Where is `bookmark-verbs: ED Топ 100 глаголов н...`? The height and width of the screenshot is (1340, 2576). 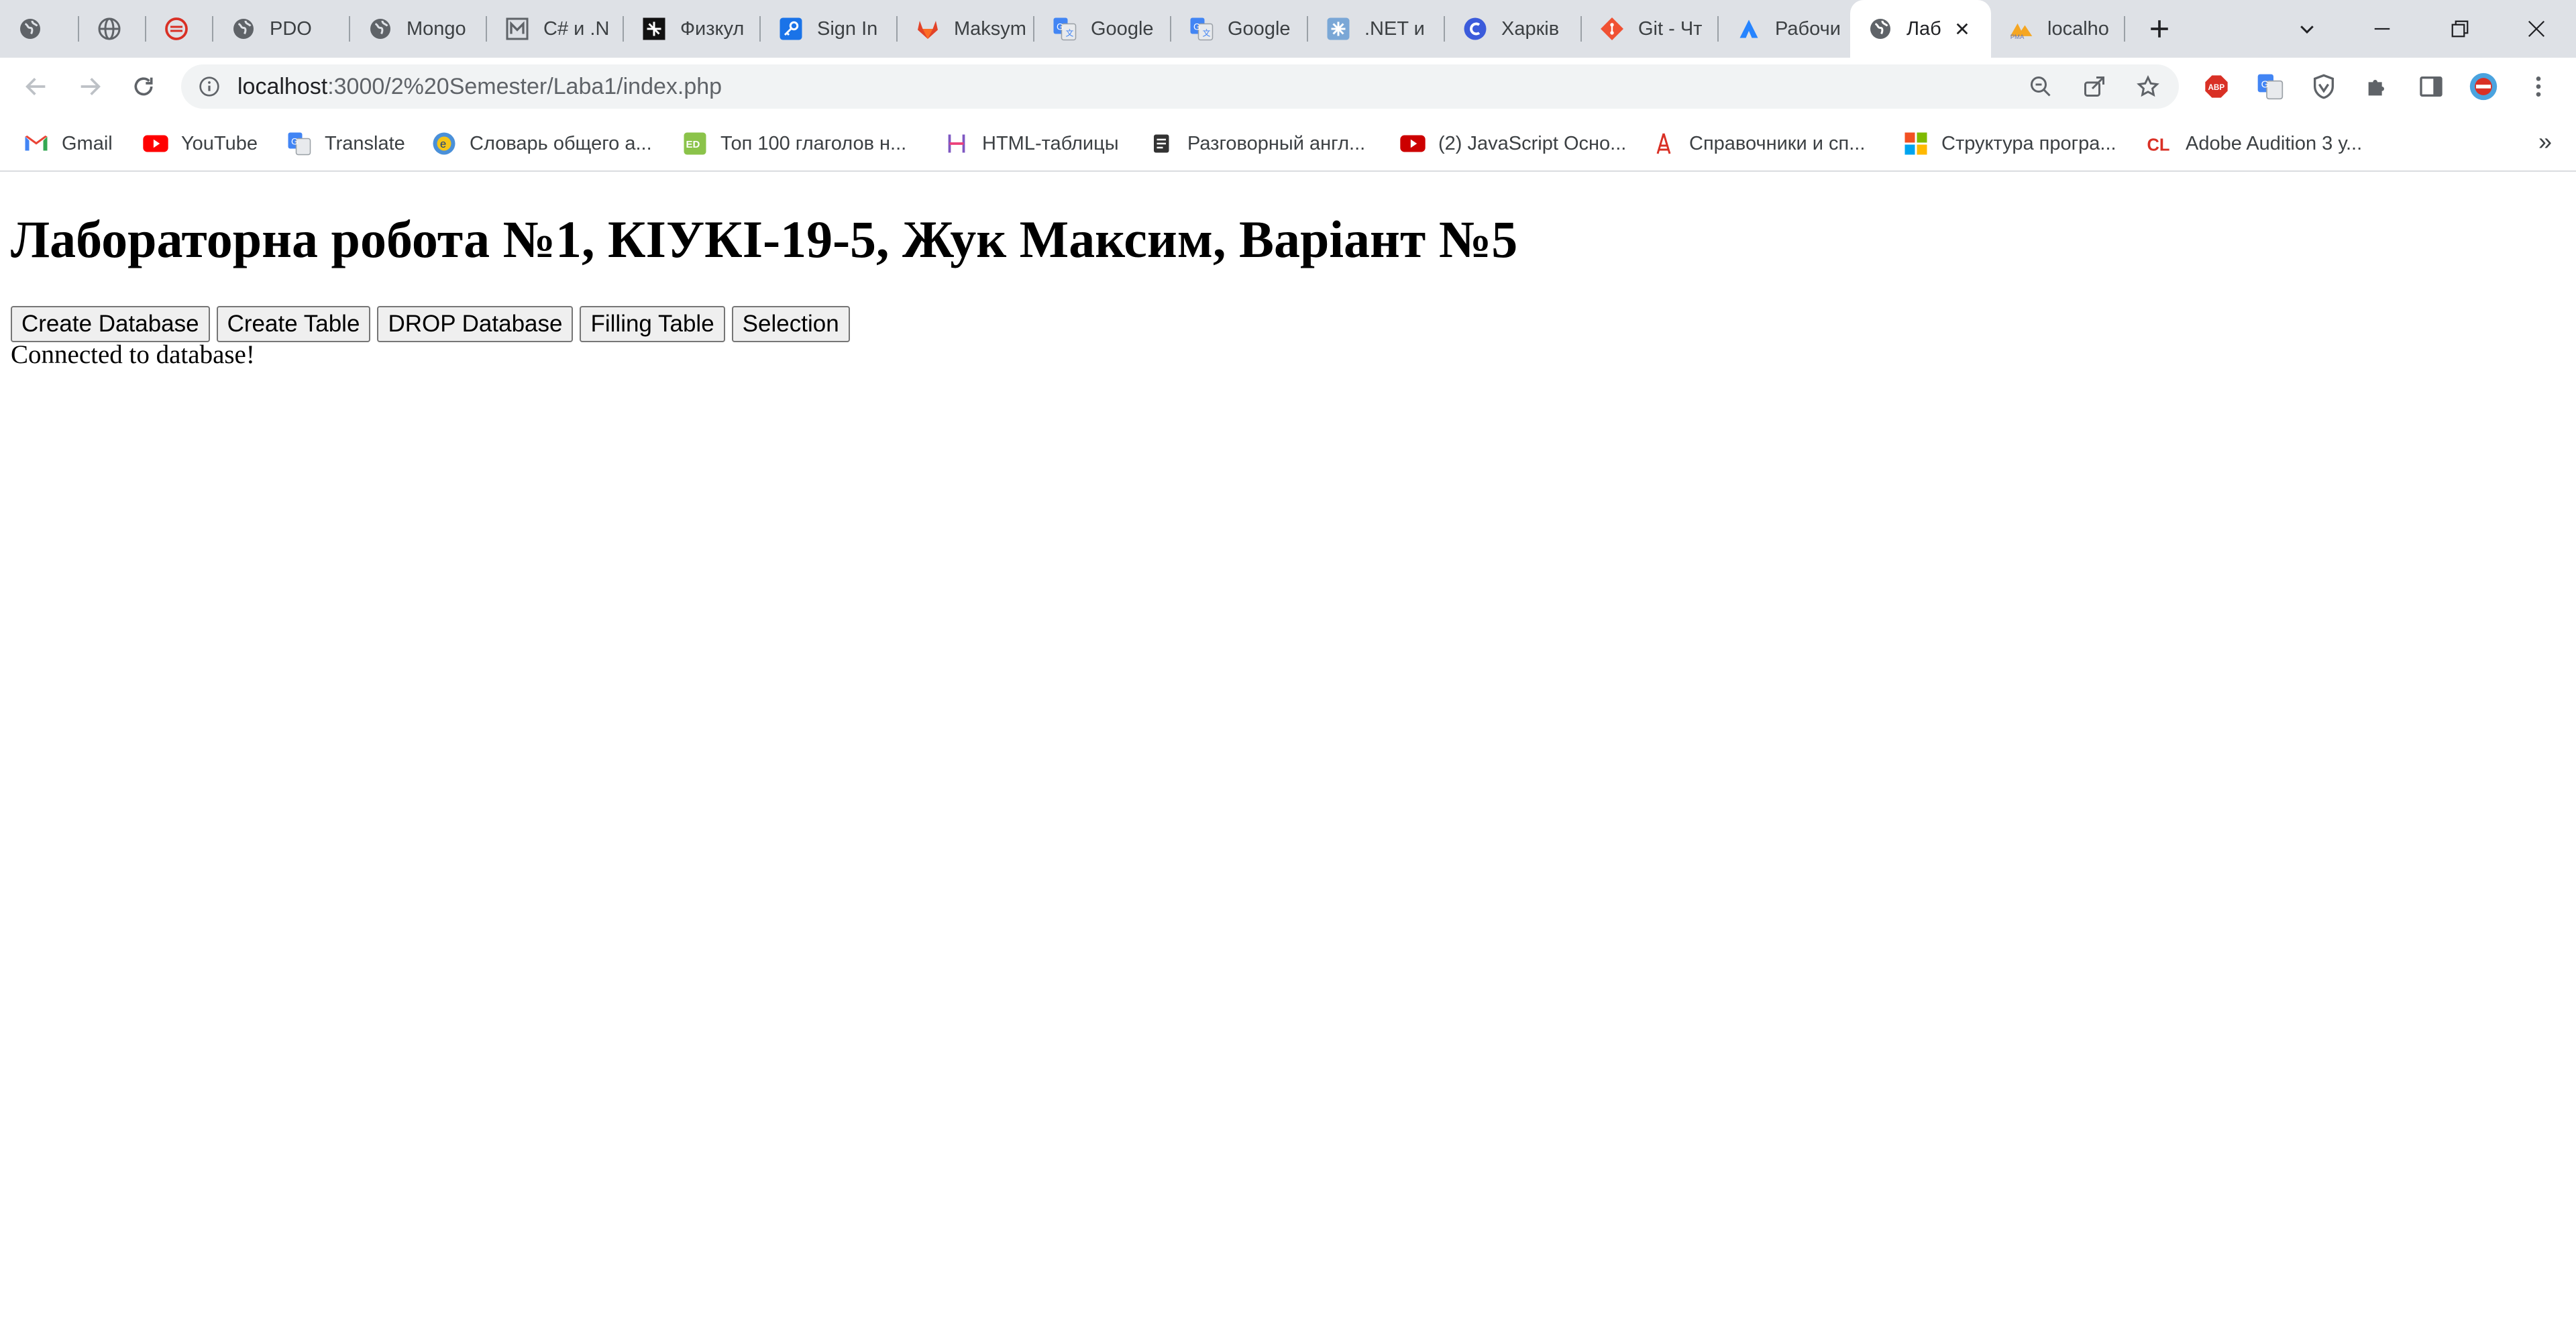
bookmark-verbs: ED Топ 100 глаголов н... is located at coordinates (794, 143).